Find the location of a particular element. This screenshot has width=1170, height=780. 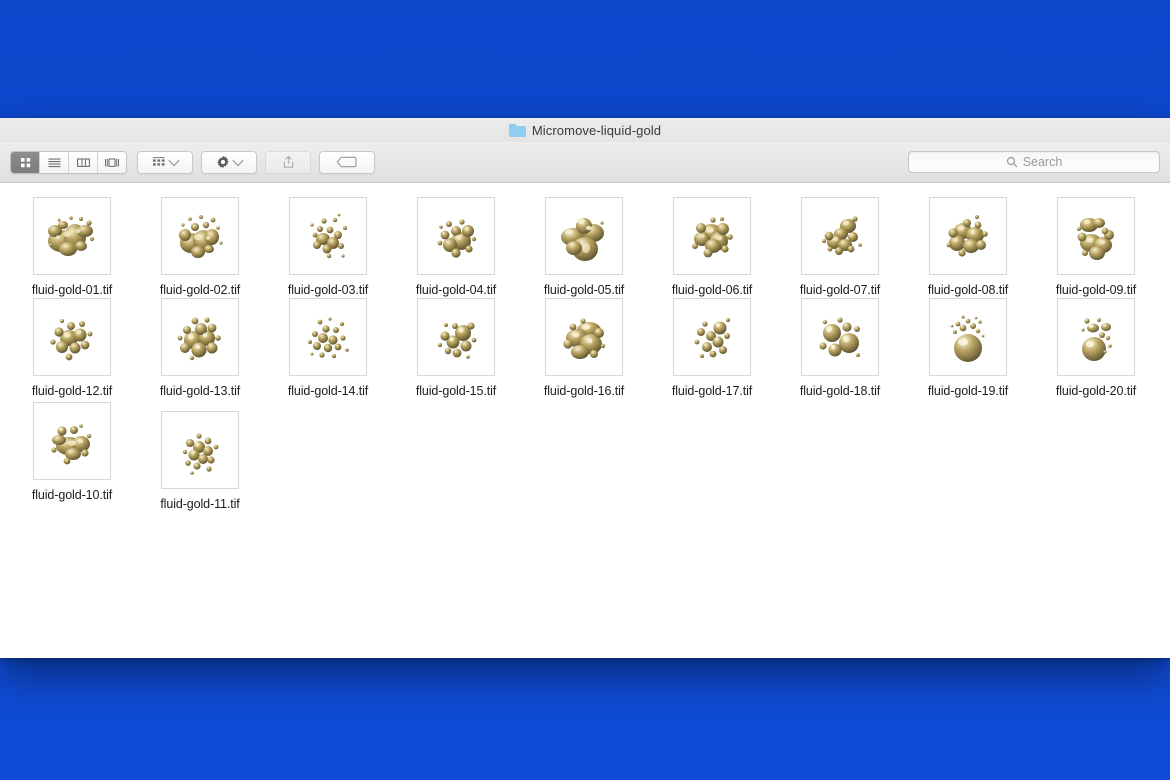

file-label: fluid-gold-07.tif is located at coordinates (840, 290).